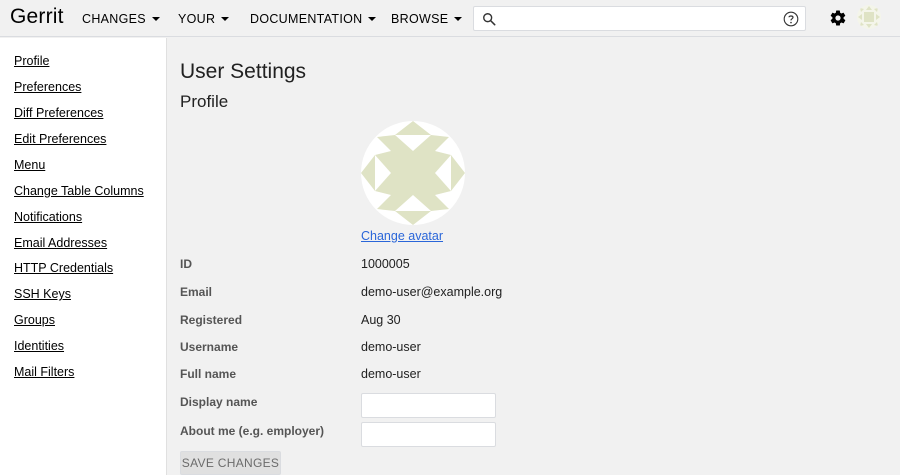 This screenshot has width=900, height=475. What do you see at coordinates (60, 139) in the screenshot?
I see `sidebar-item-edit-preferences: Edit Preferences` at bounding box center [60, 139].